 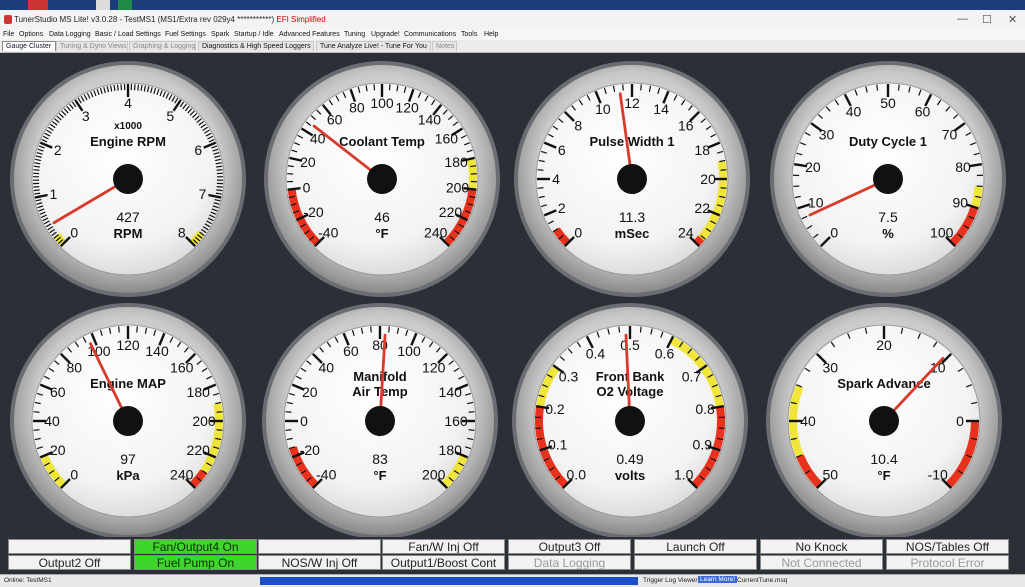 What do you see at coordinates (125, 5) in the screenshot?
I see `excel-icon` at bounding box center [125, 5].